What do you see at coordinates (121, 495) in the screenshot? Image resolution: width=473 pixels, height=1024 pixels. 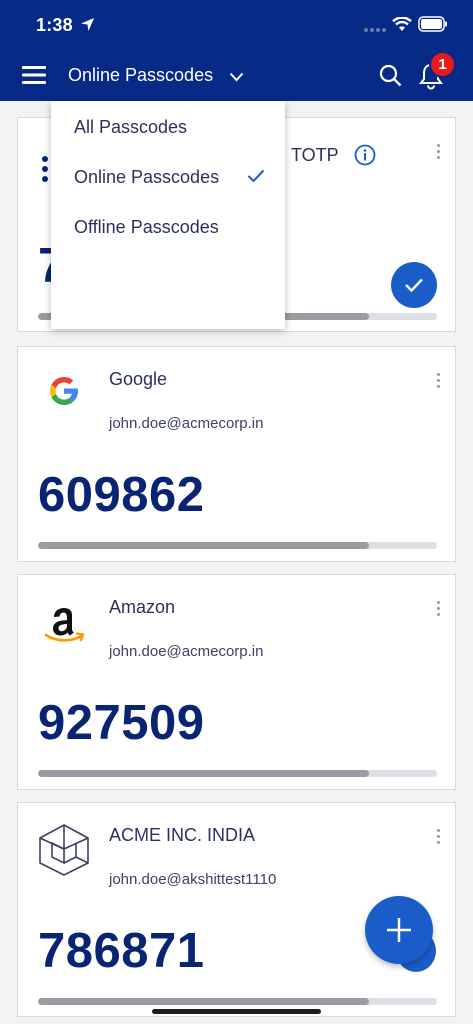 I see `passcode-value: 609862` at bounding box center [121, 495].